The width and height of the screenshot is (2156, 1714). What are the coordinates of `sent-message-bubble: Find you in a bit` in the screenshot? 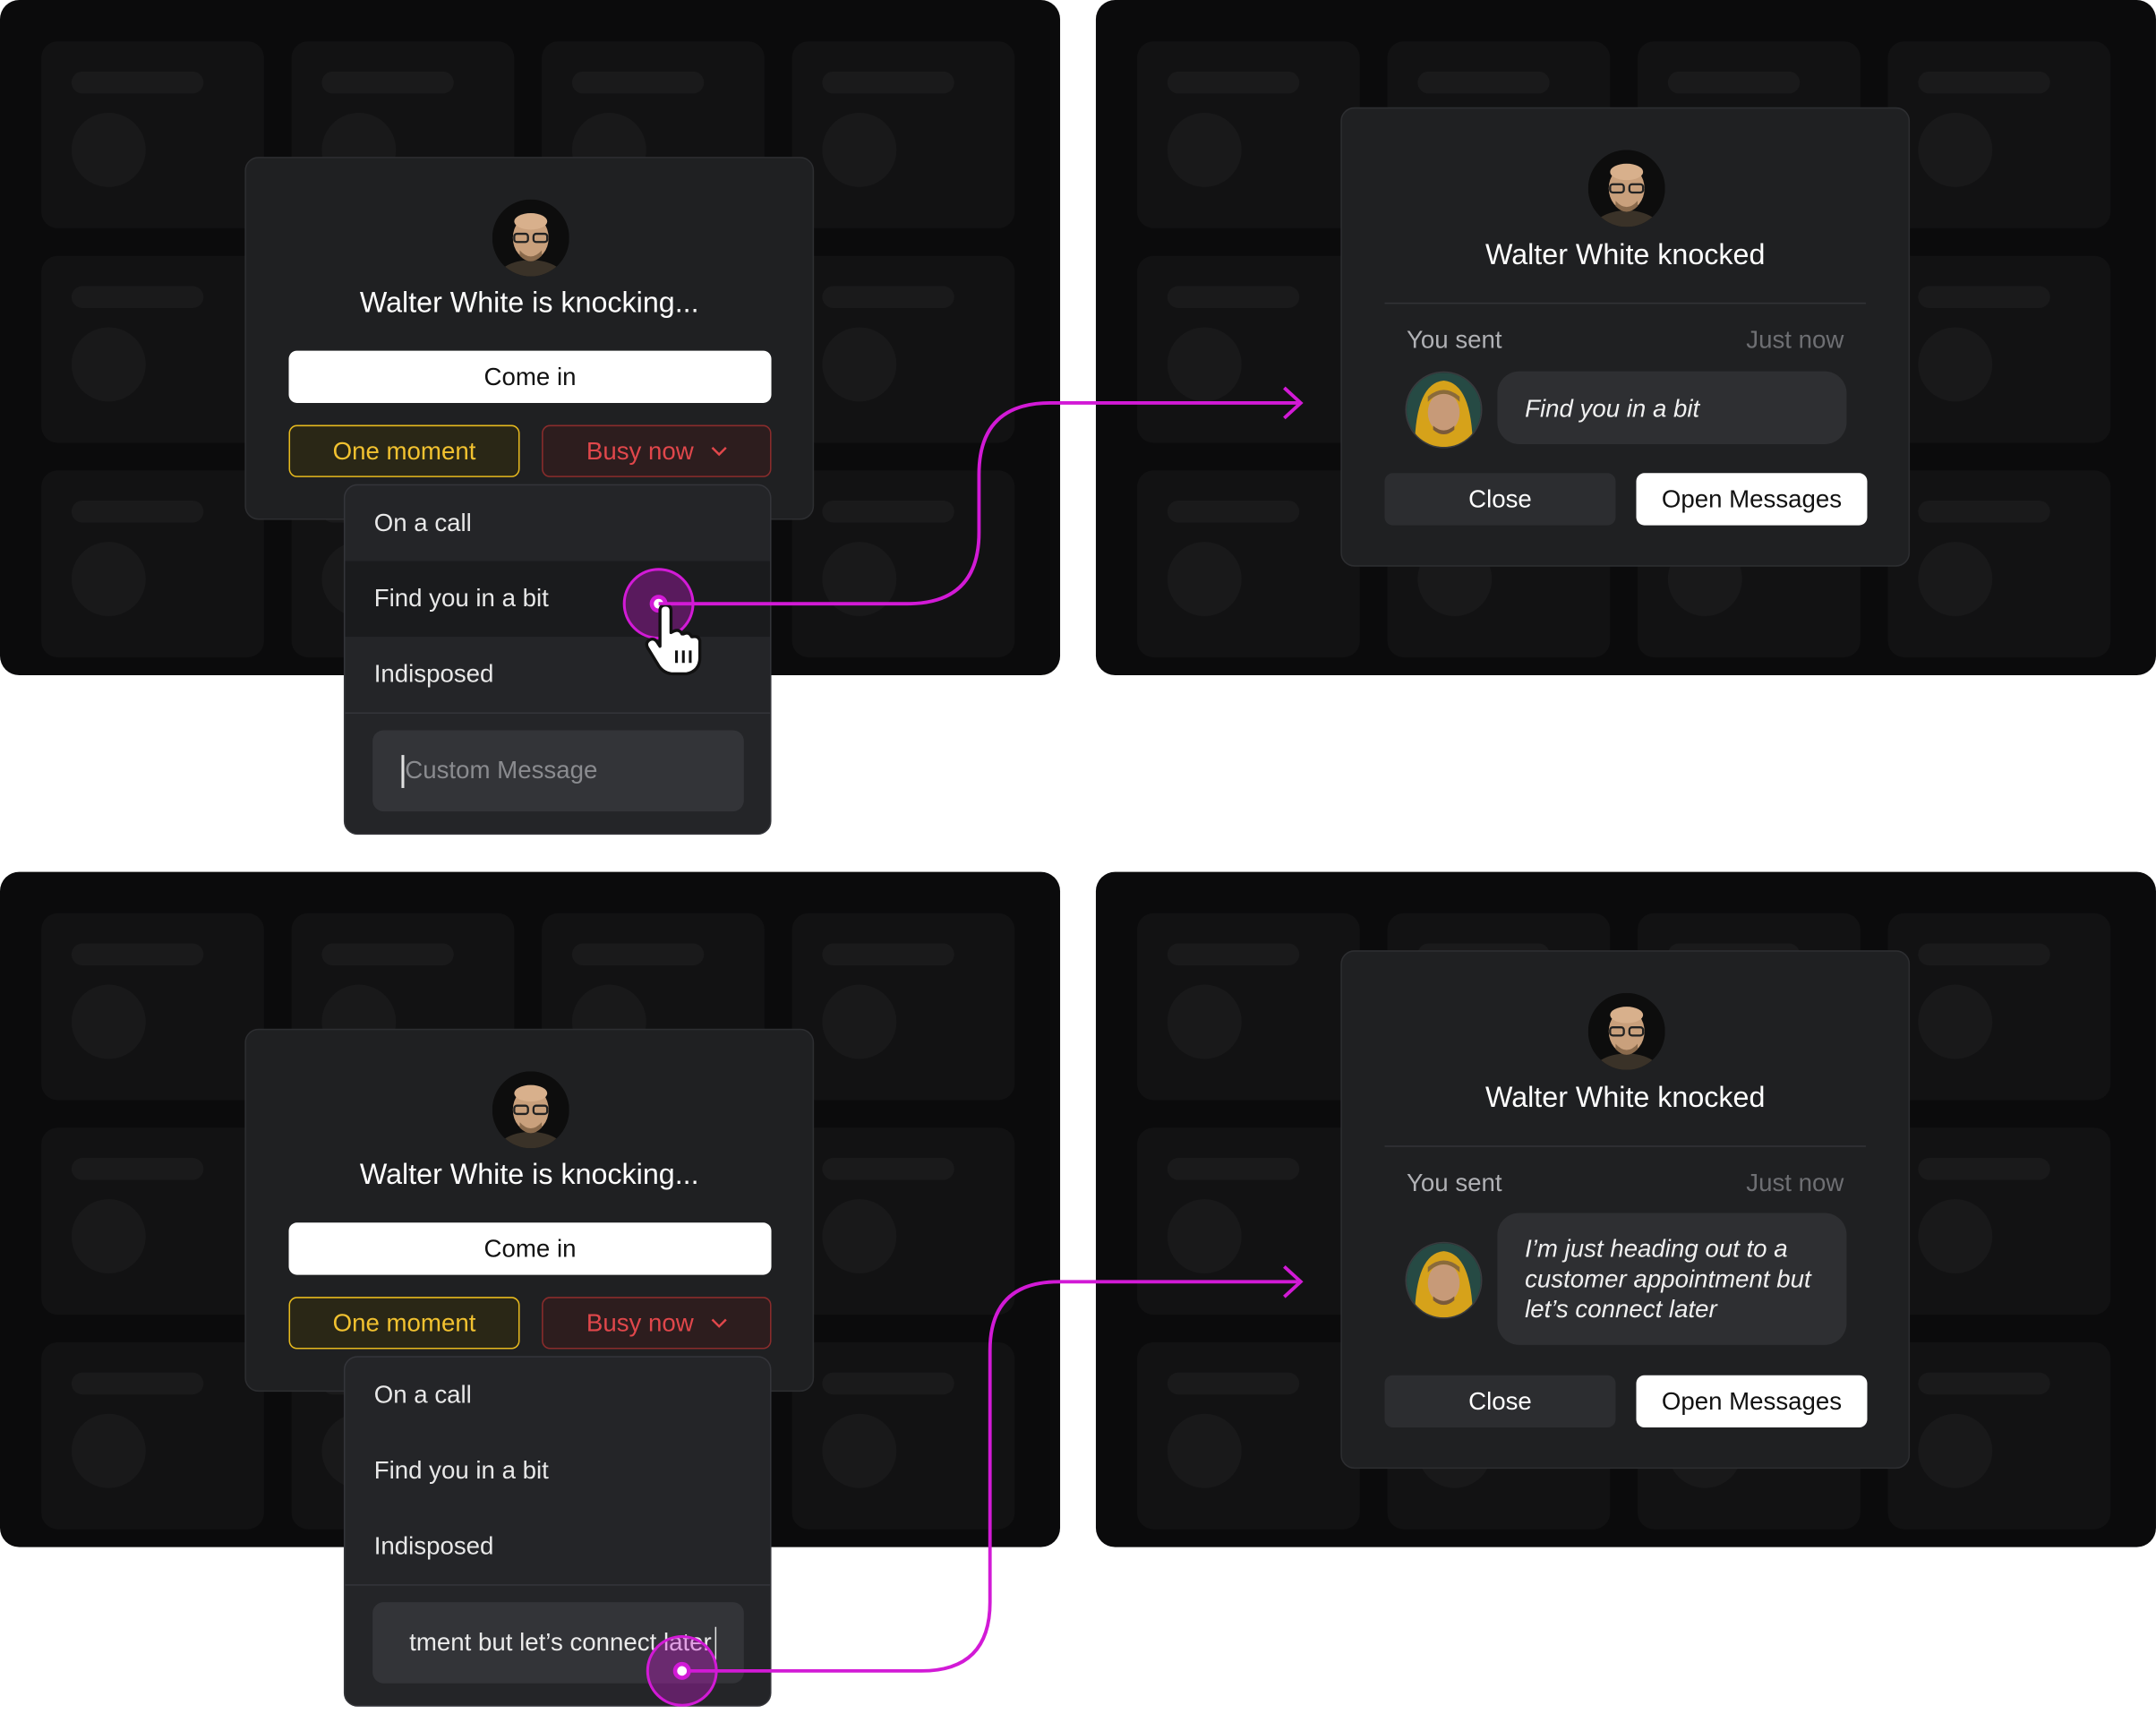 It's located at (1672, 408).